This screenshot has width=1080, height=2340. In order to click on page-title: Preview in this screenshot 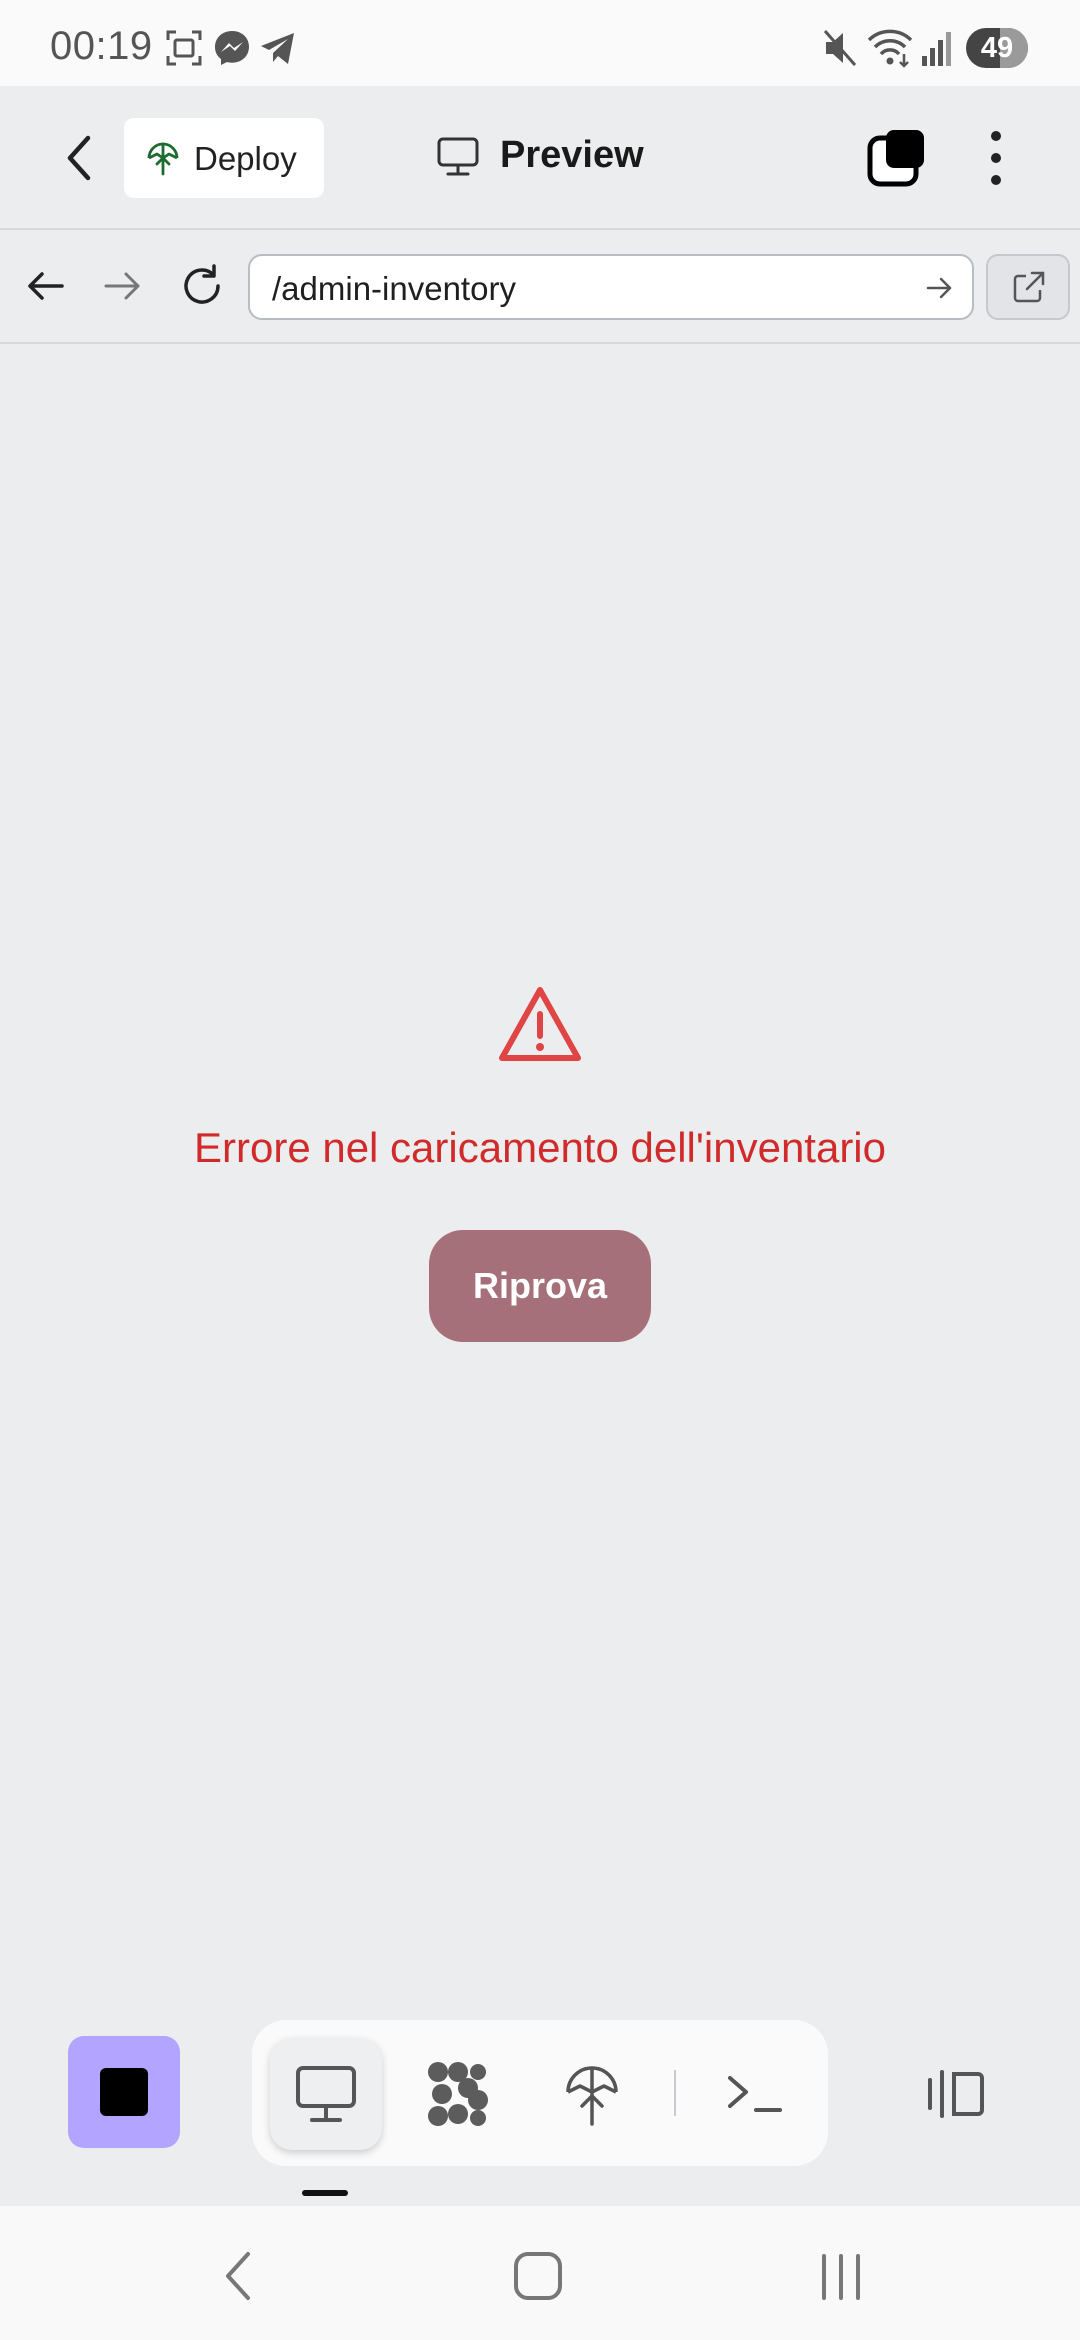, I will do `click(572, 155)`.